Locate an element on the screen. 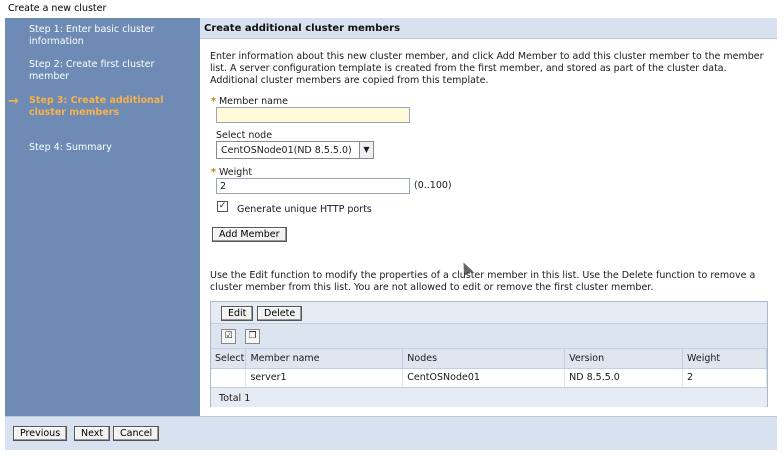 The height and width of the screenshot is (455, 784). edit-button: Edit is located at coordinates (237, 313).